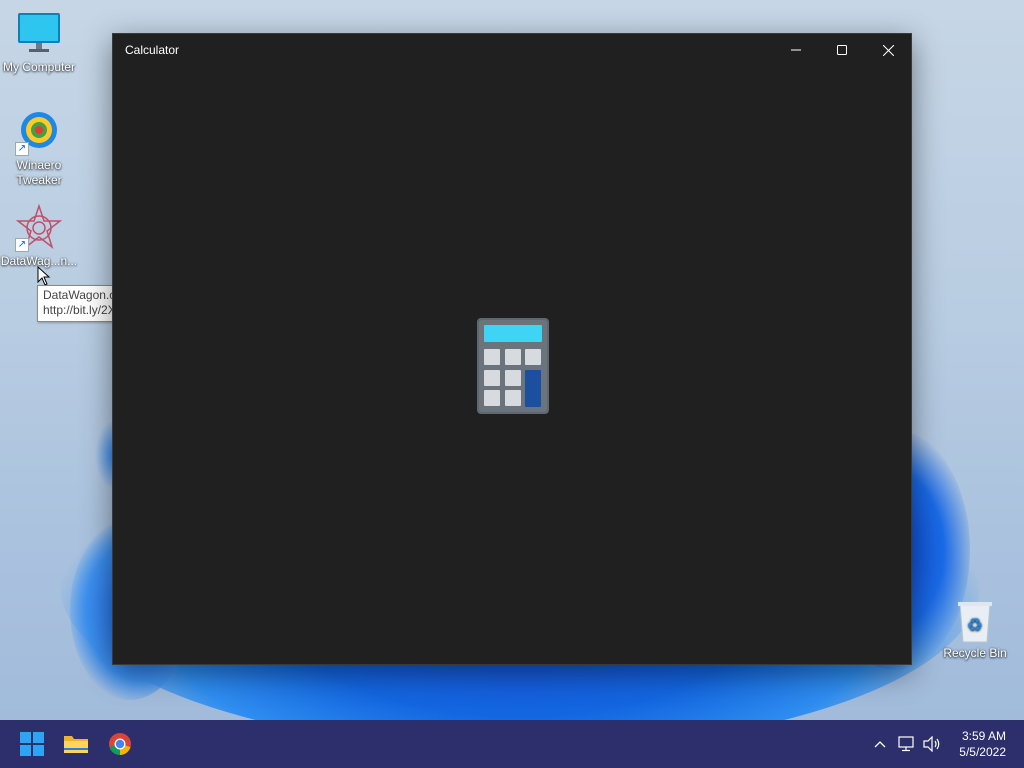  What do you see at coordinates (39, 67) in the screenshot?
I see `desktop-icon-label: My Computer` at bounding box center [39, 67].